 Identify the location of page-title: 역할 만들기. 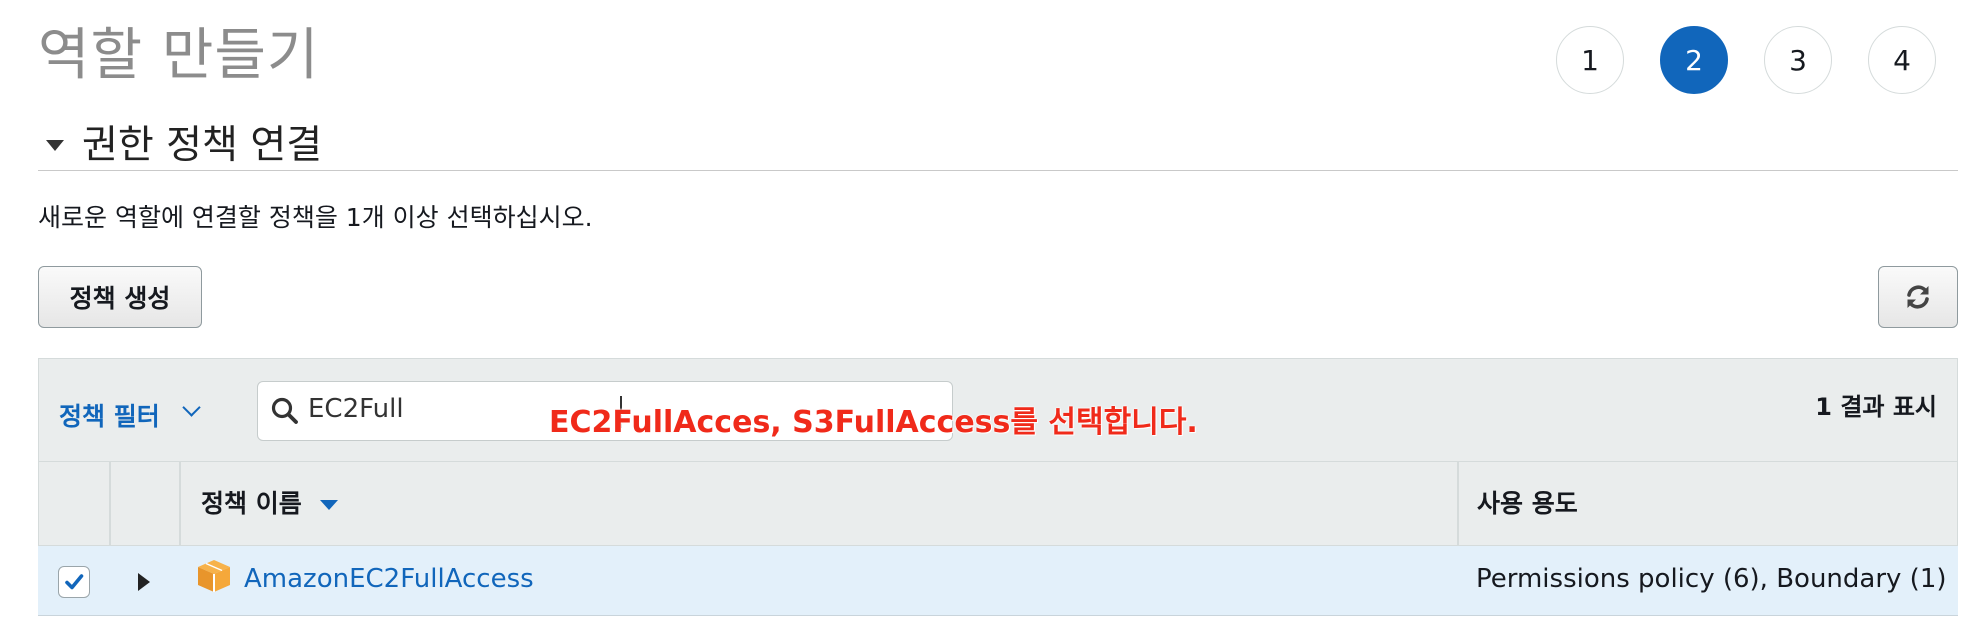
(179, 55).